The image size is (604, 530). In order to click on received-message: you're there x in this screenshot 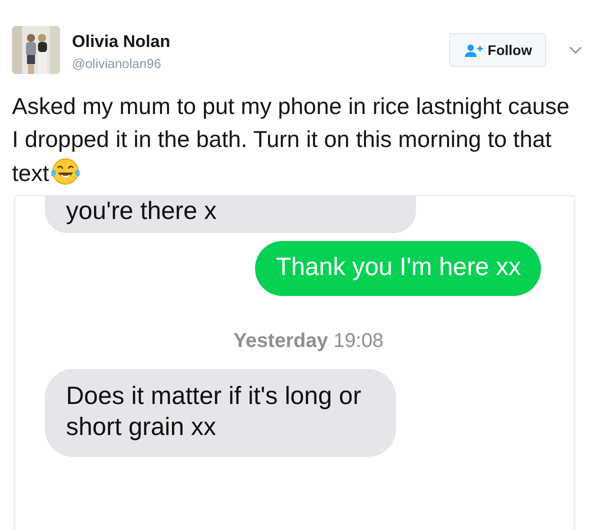, I will do `click(230, 214)`.